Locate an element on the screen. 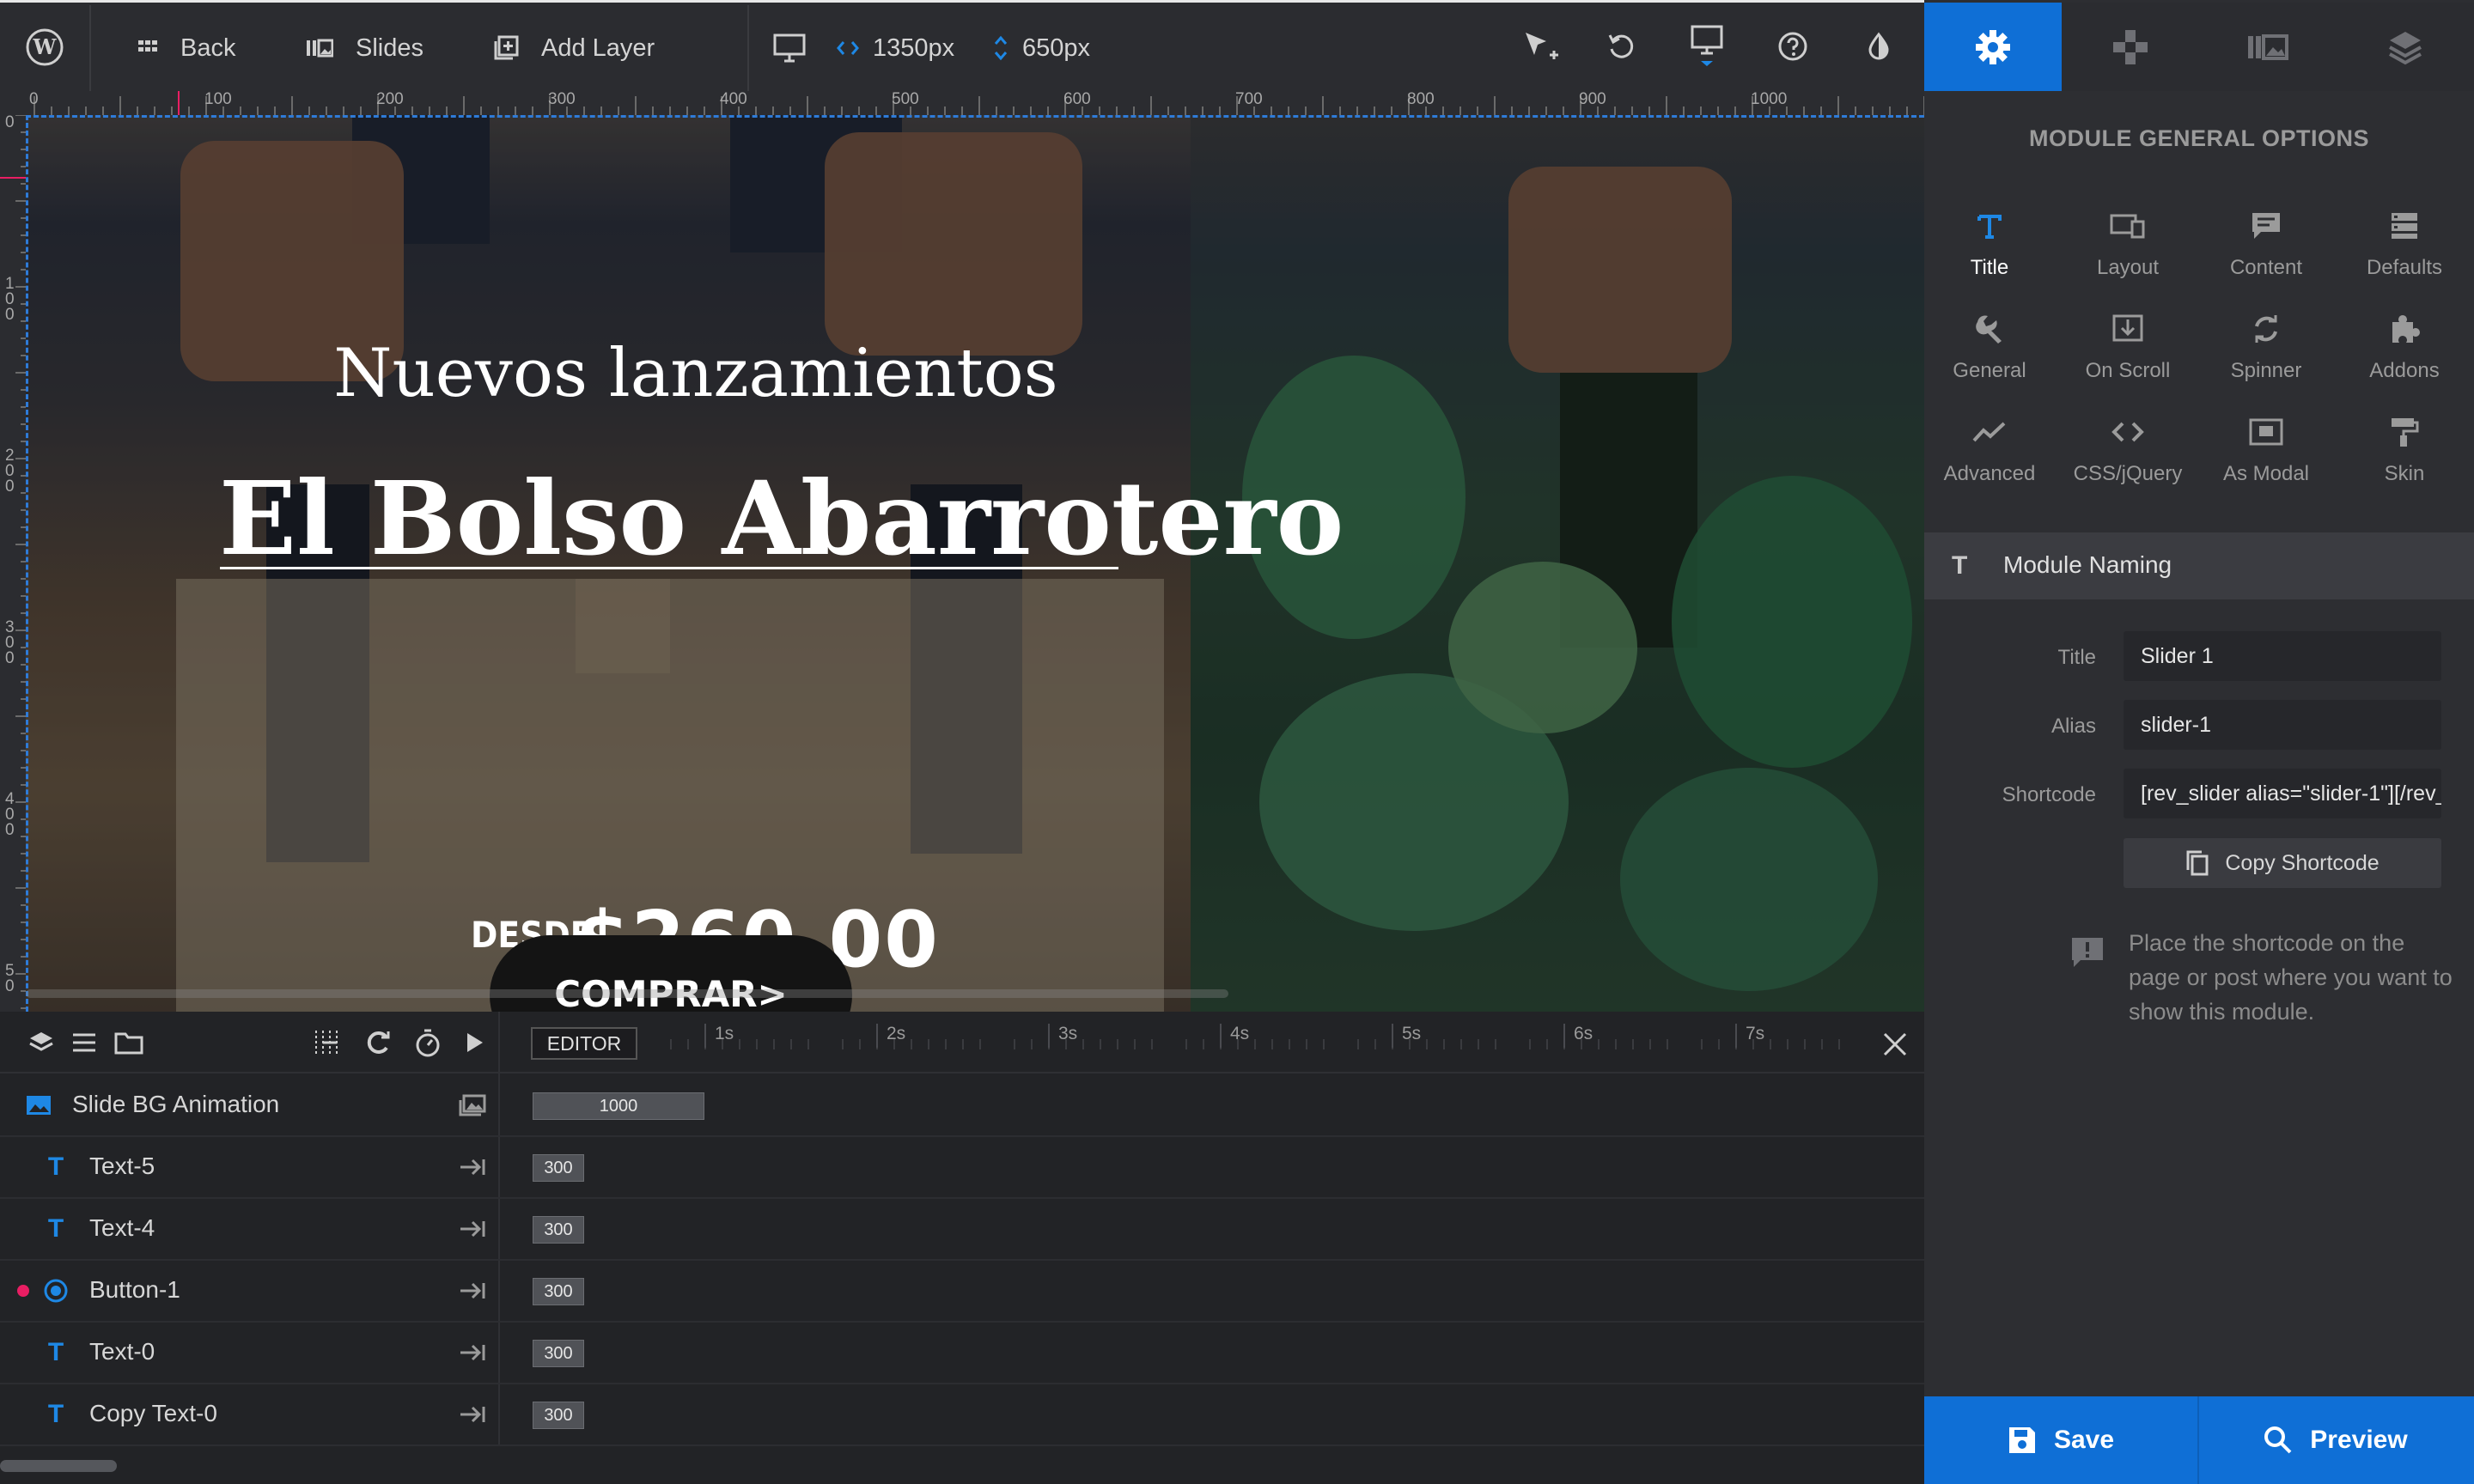  close-timeline-button is located at coordinates (1895, 1044).